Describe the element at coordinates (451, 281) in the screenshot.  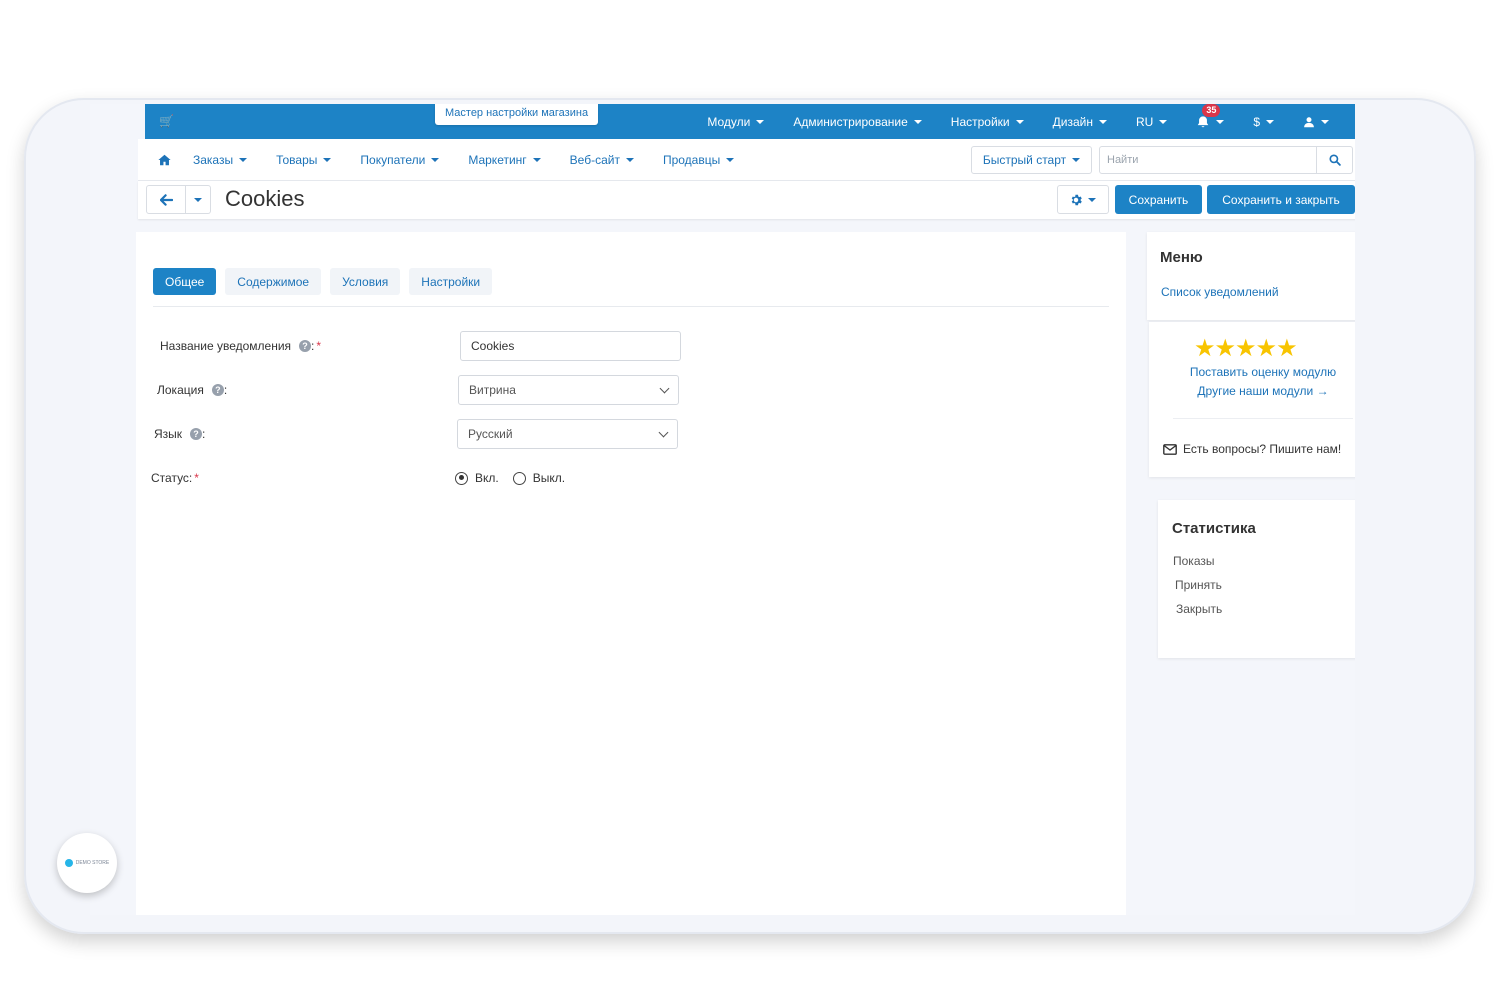
I see `tab-settings: Настройки` at that location.